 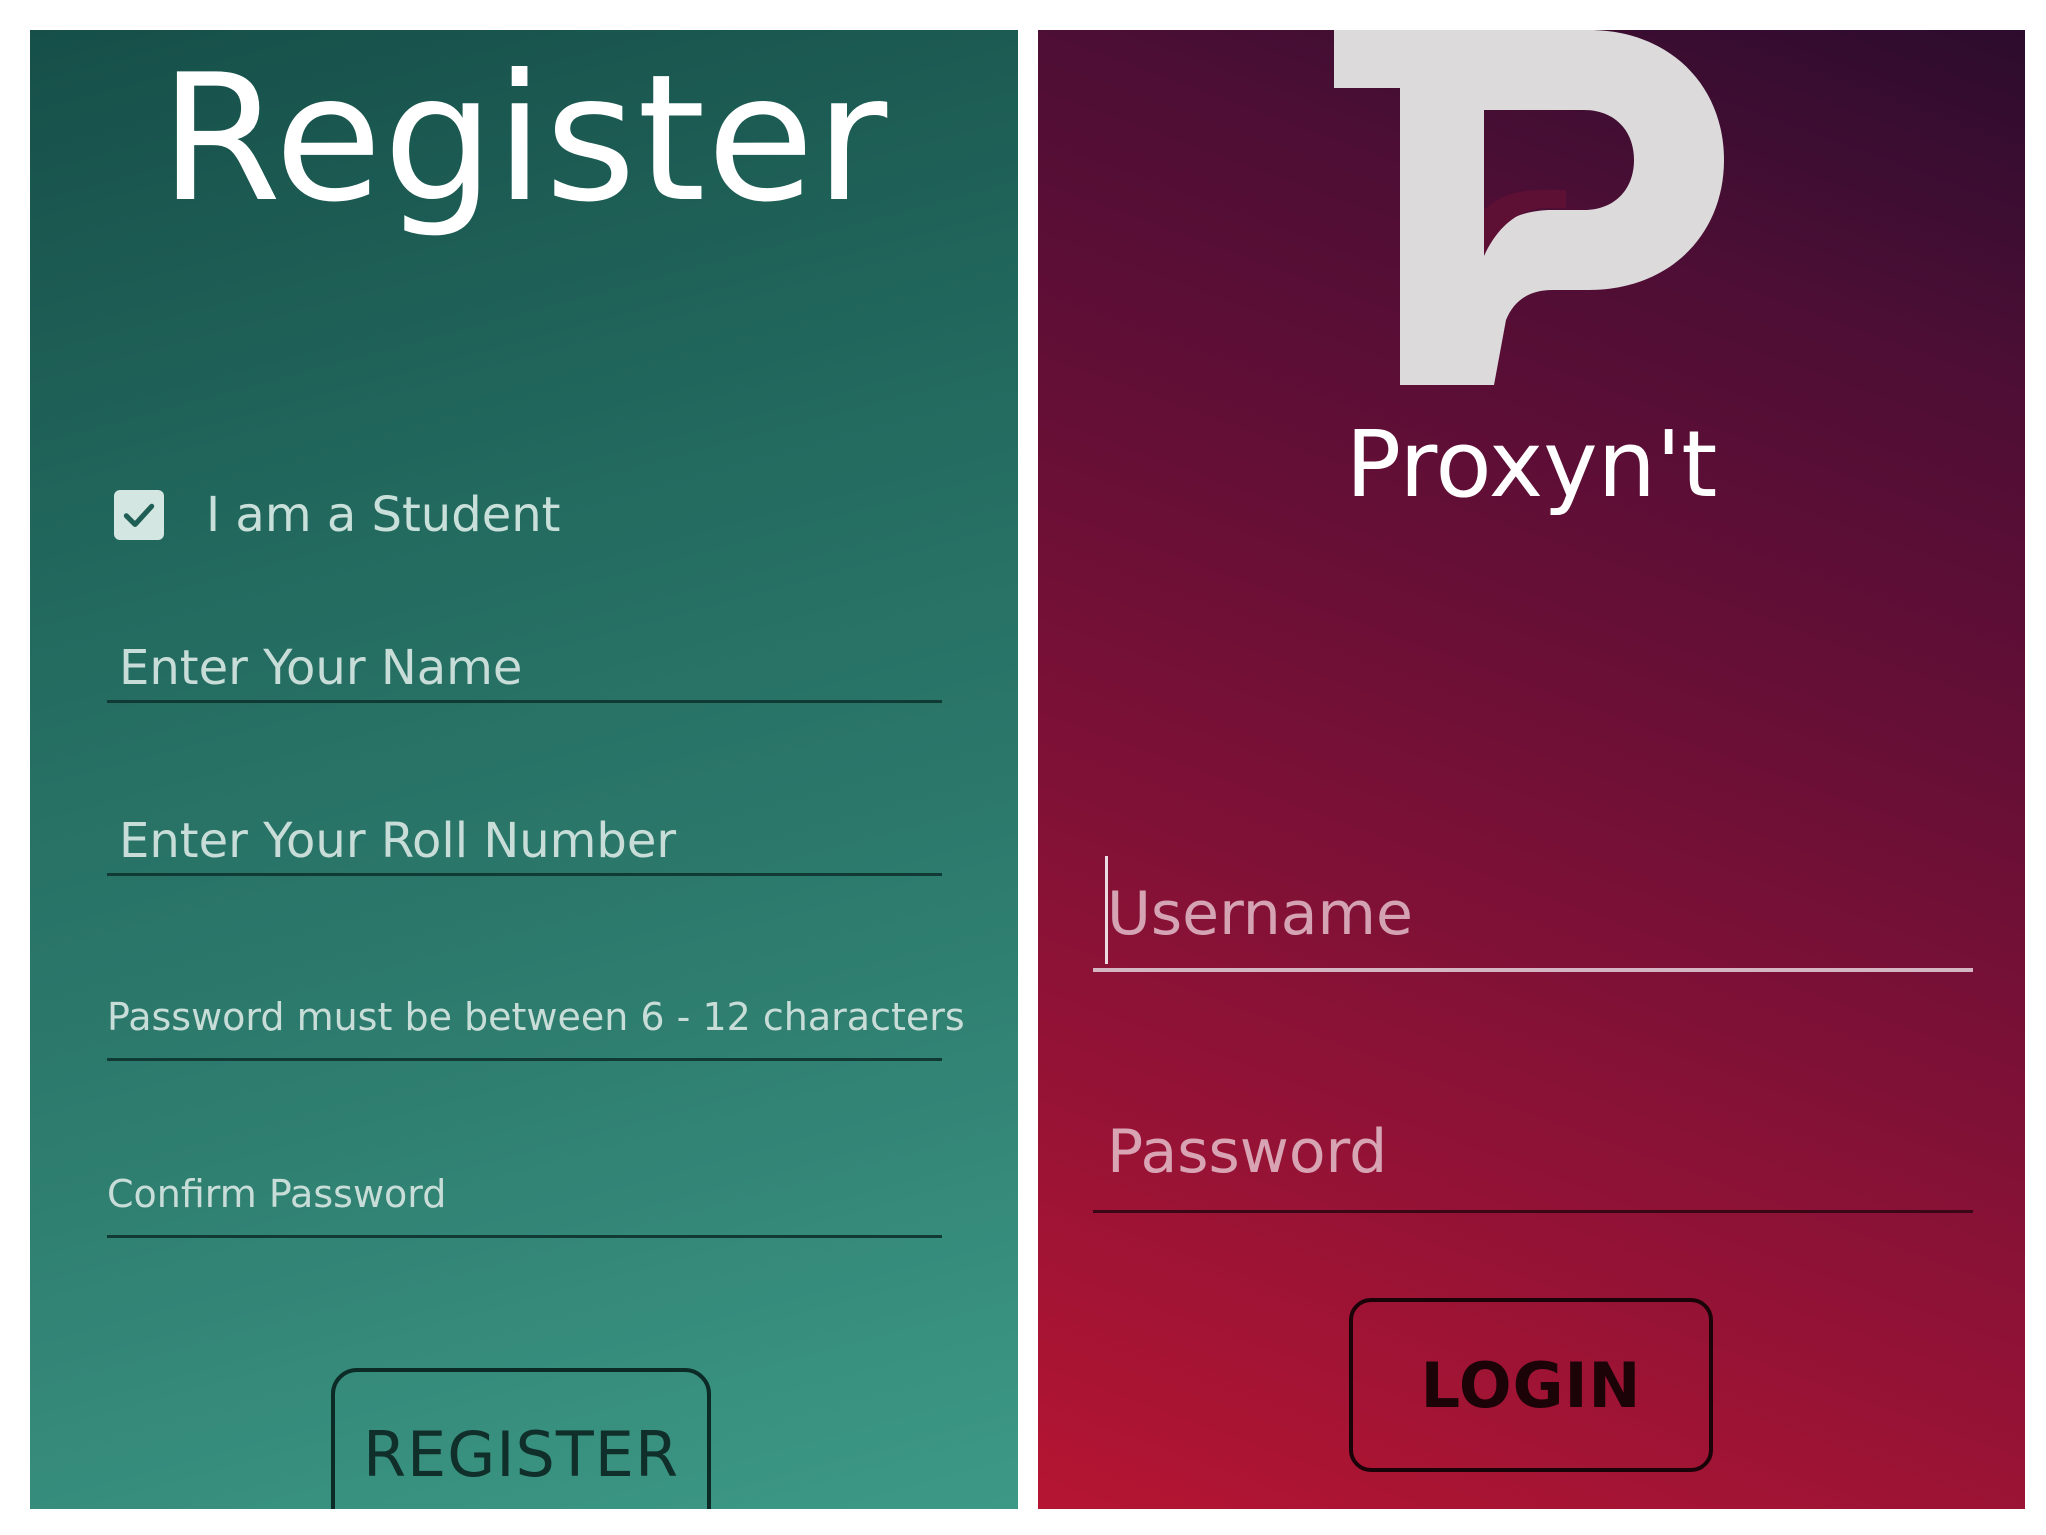 I want to click on roll-number-input: Enter Your Roll Number, so click(x=524, y=843).